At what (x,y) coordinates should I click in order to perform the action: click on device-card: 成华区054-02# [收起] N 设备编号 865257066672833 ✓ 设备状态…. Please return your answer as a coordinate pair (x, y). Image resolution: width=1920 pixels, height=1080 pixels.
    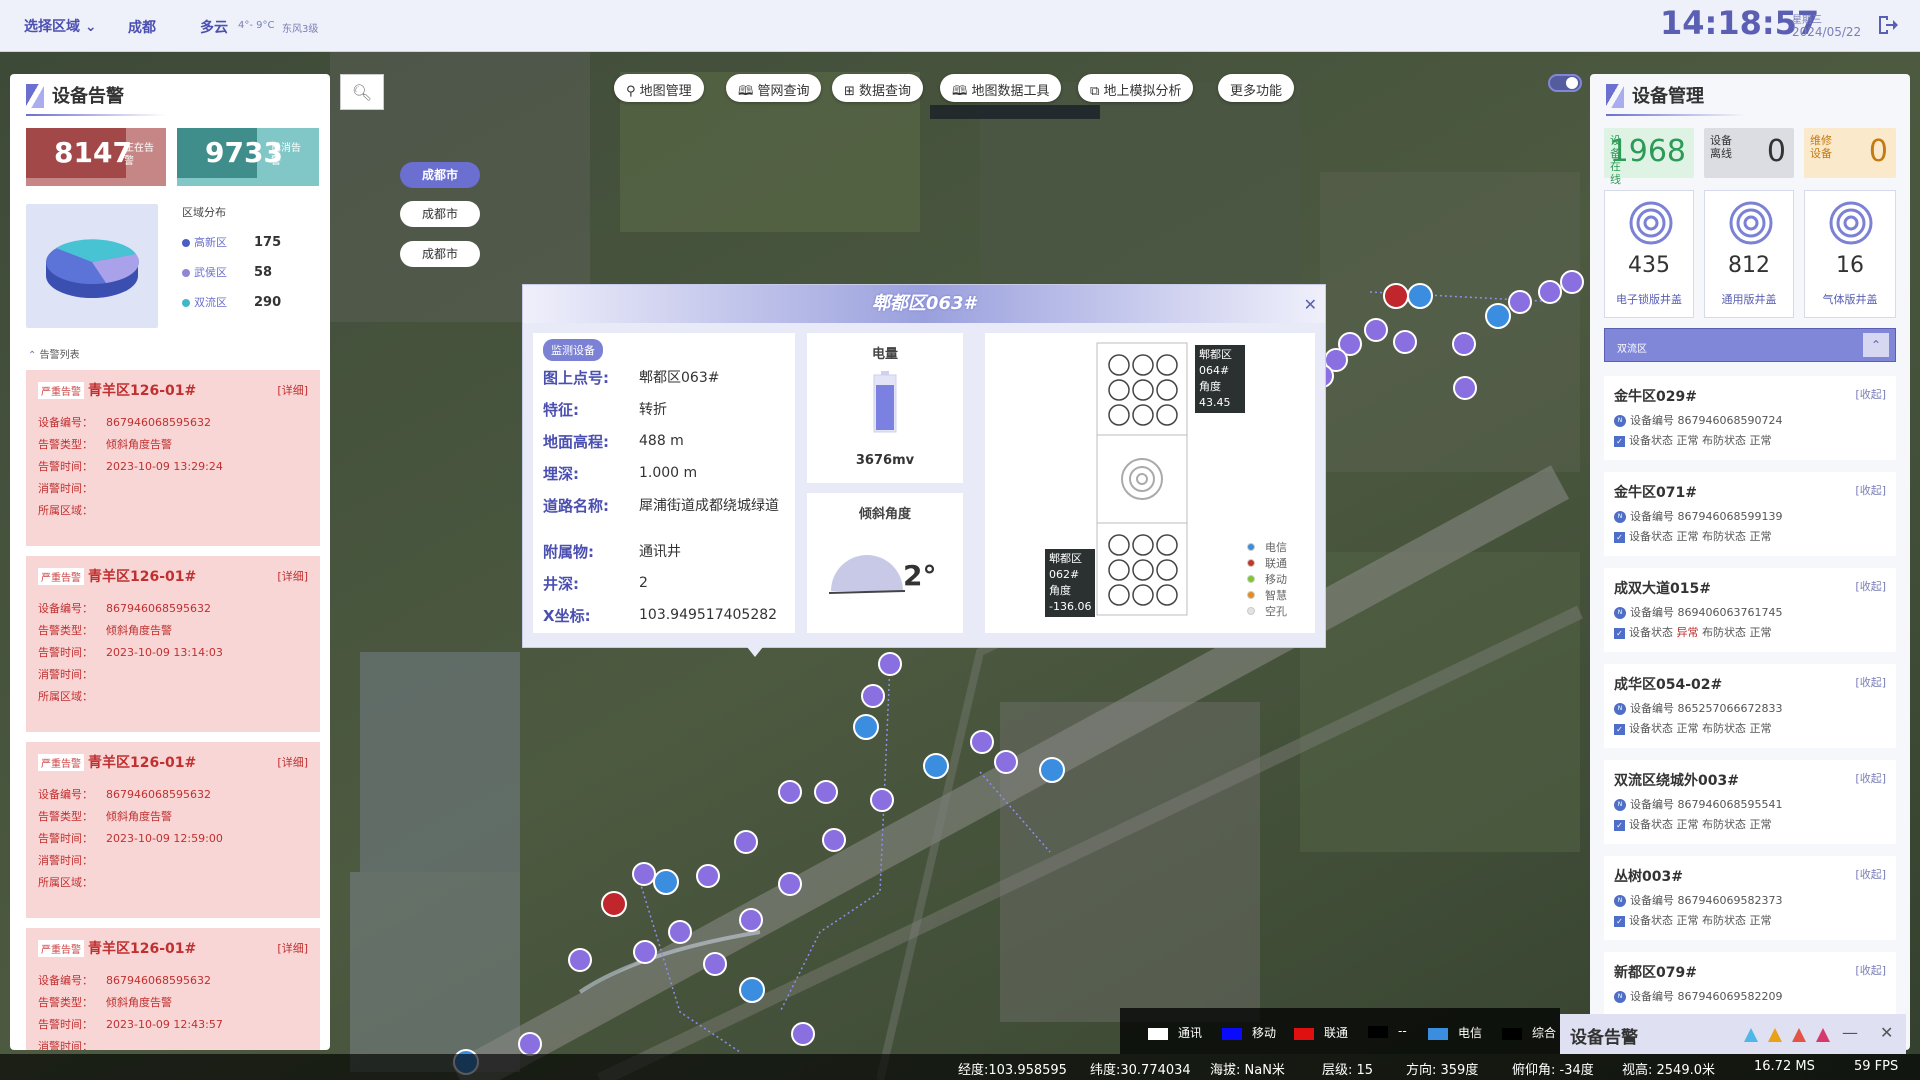
    Looking at the image, I should click on (1750, 706).